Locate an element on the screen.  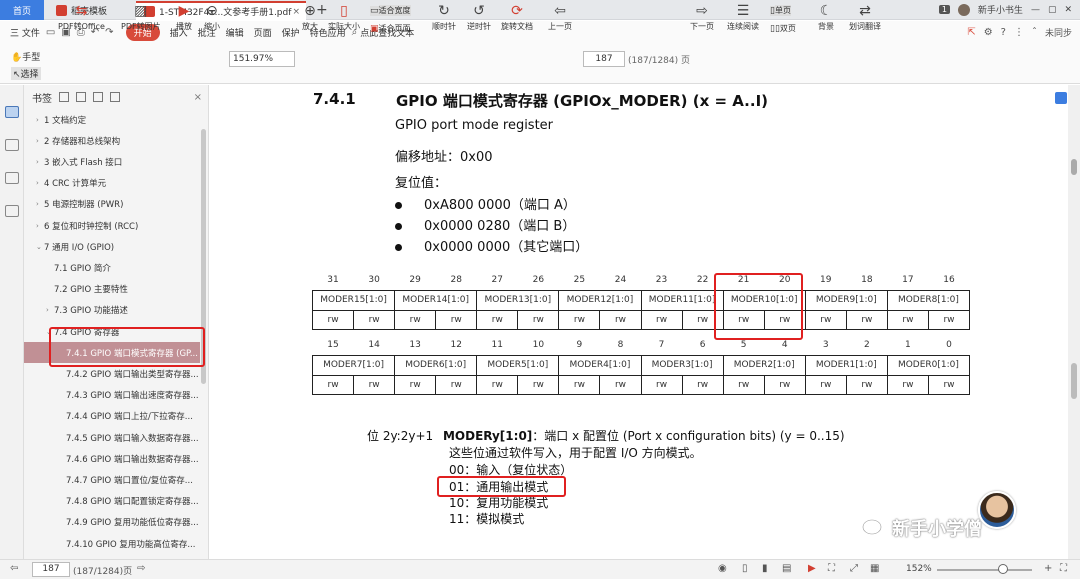
full-width-icon: ⤢ is located at coordinates (854, 568).